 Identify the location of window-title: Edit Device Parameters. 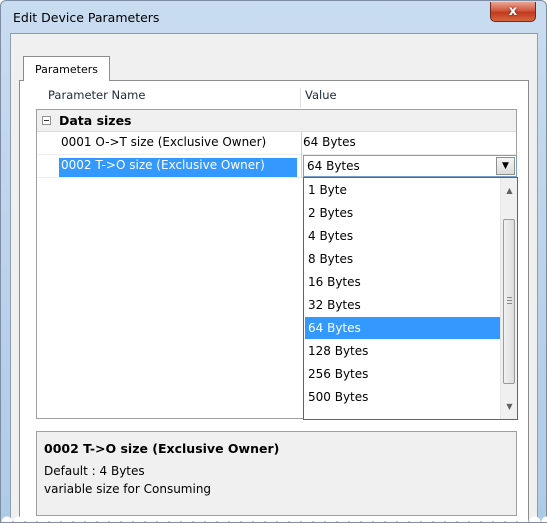
(86, 17).